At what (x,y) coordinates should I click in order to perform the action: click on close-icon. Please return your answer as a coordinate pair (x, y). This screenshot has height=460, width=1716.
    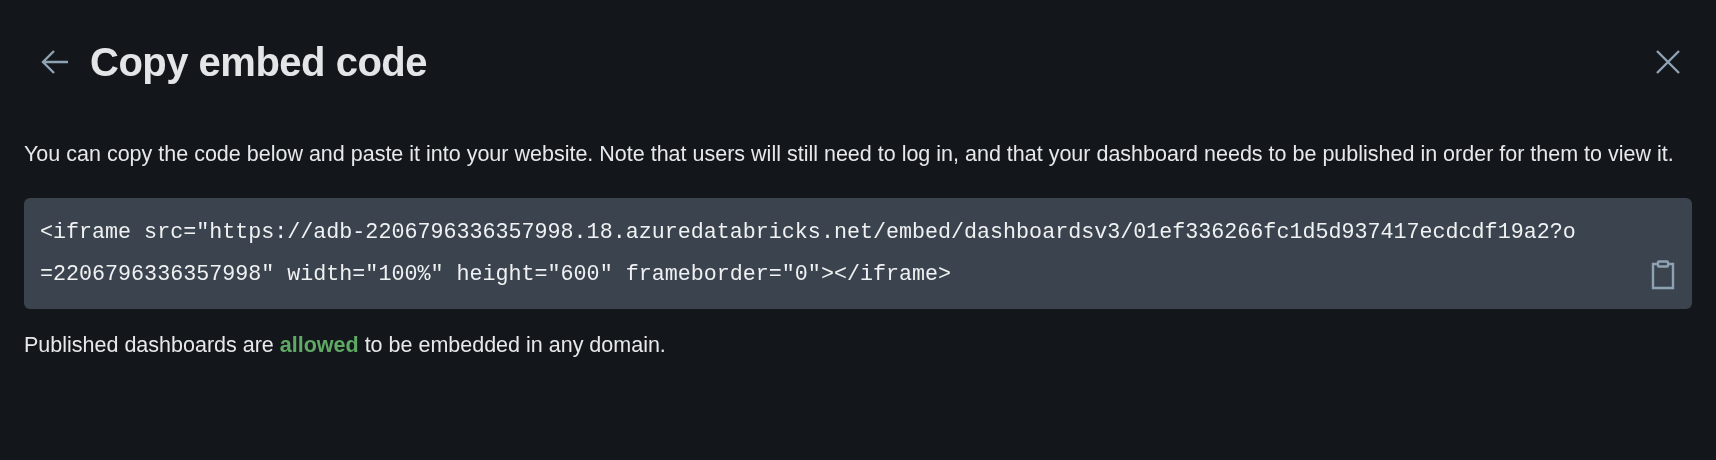
    Looking at the image, I should click on (1668, 62).